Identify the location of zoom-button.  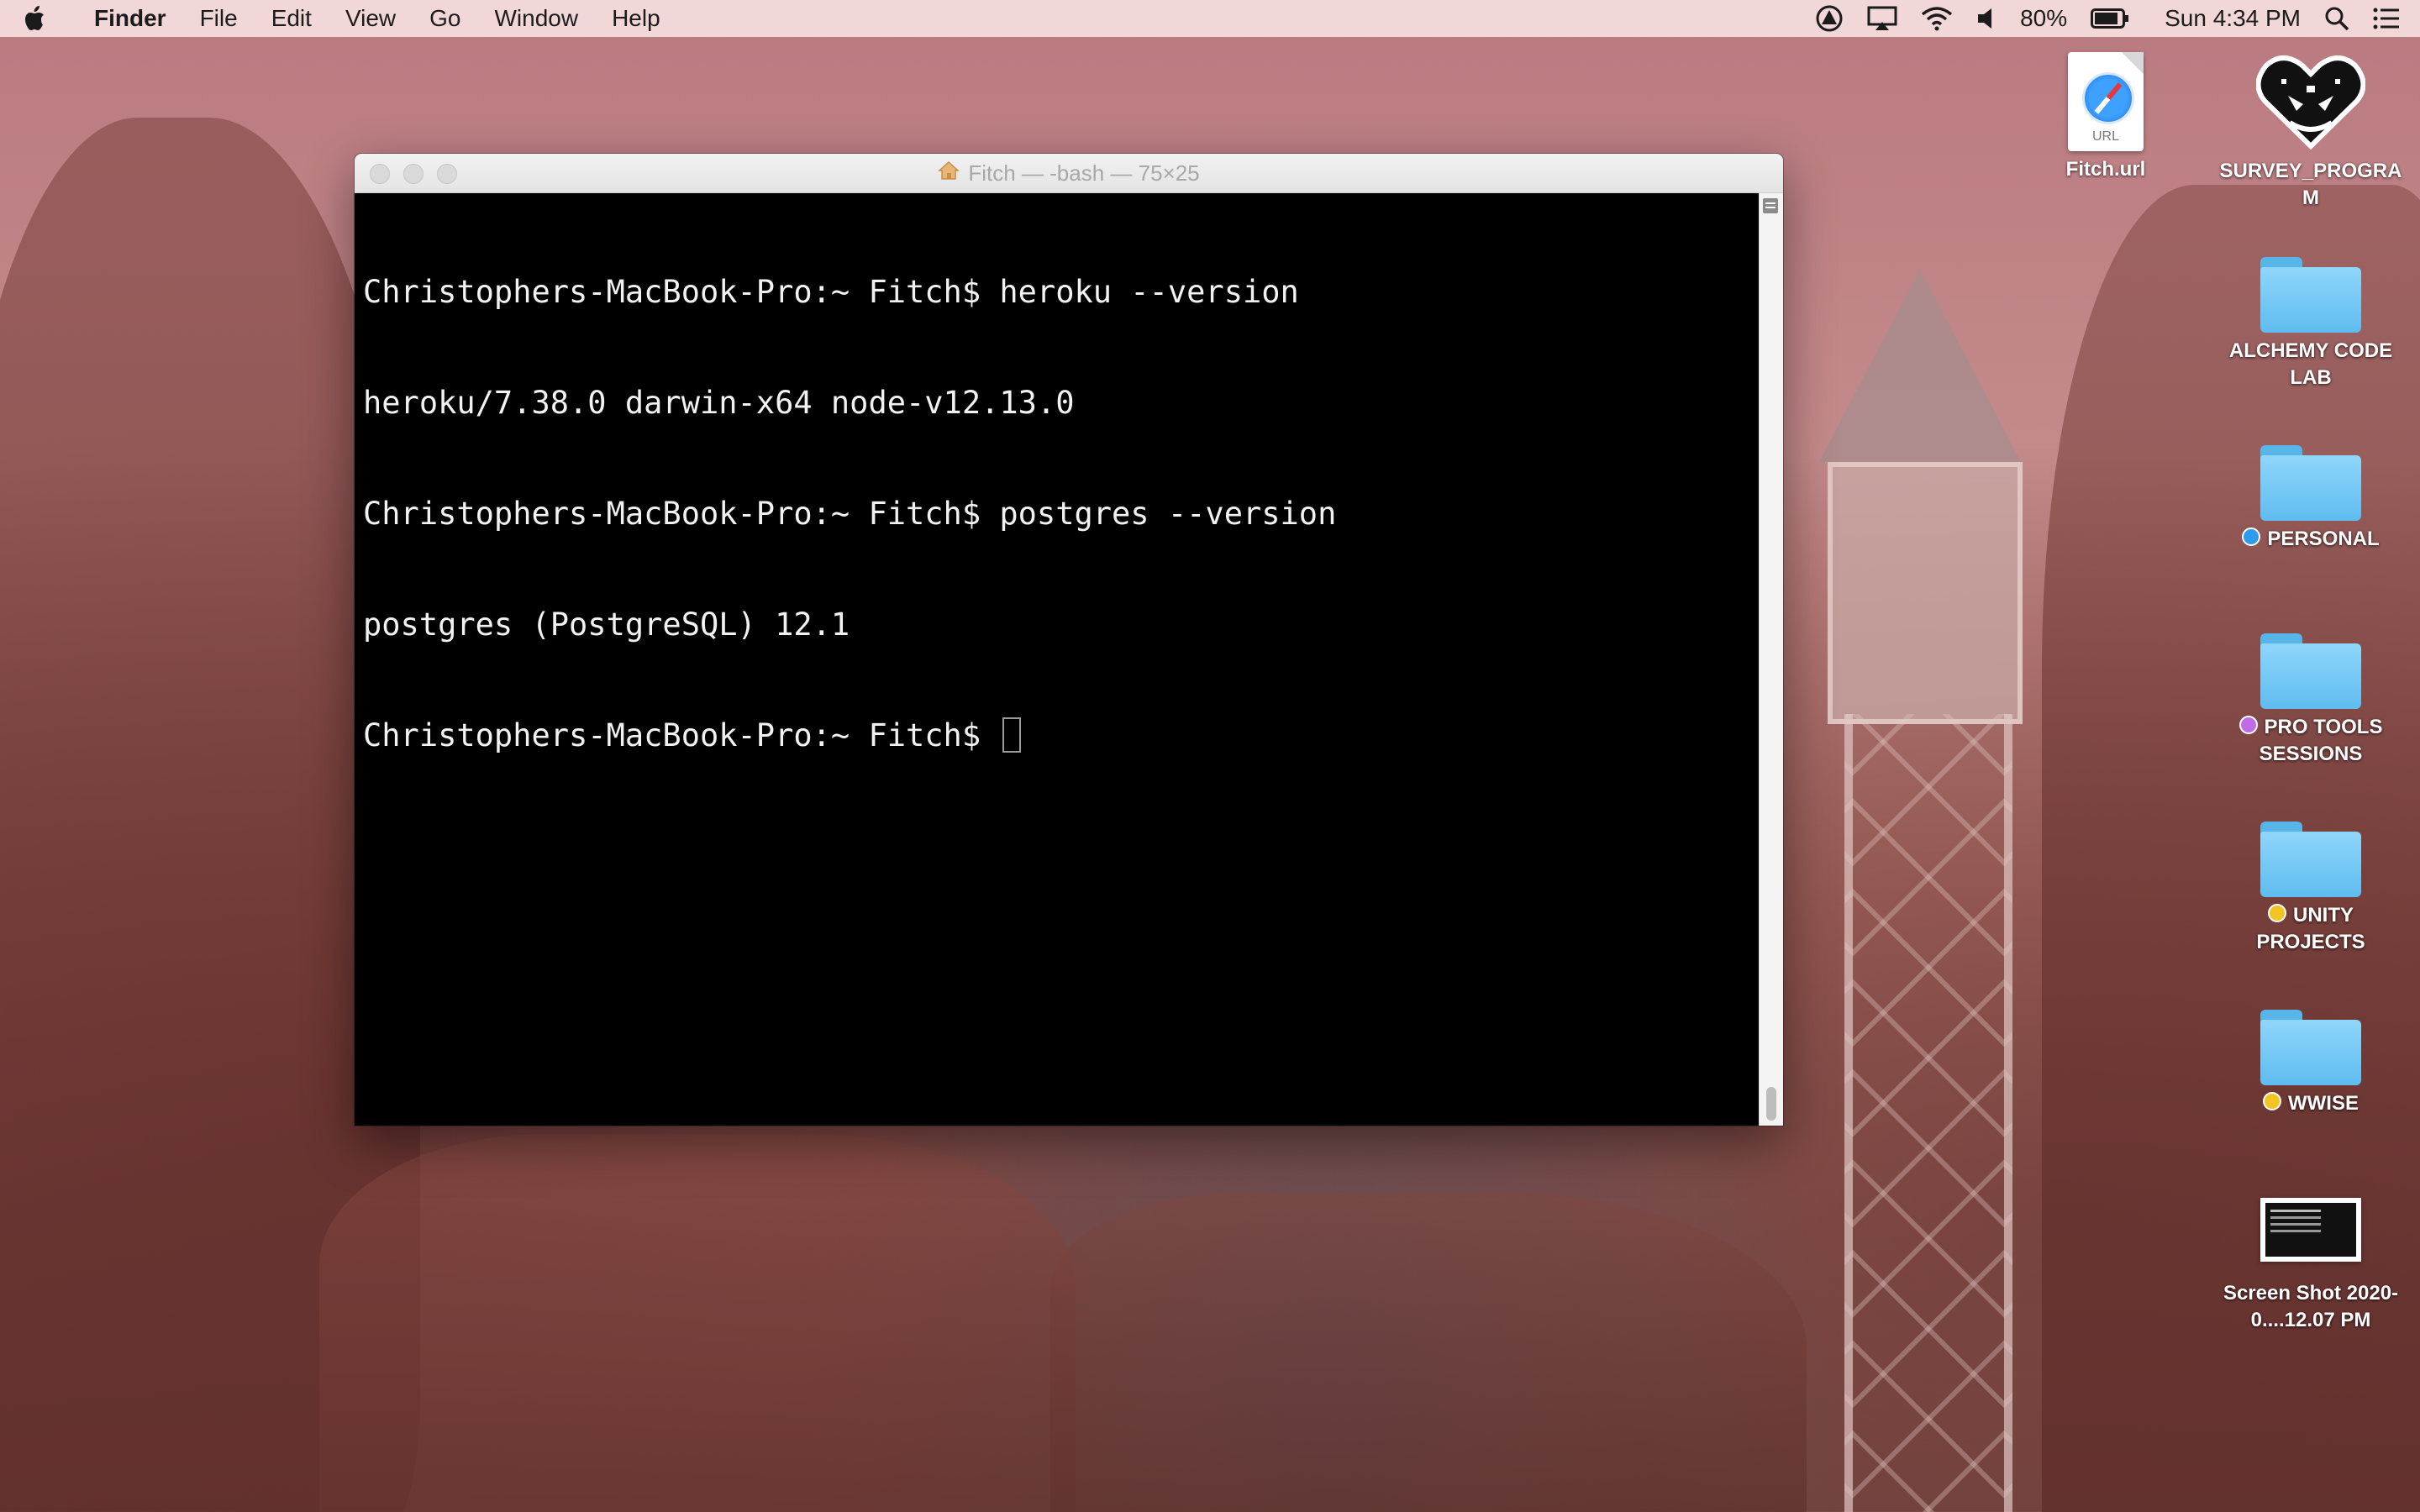
(447, 174).